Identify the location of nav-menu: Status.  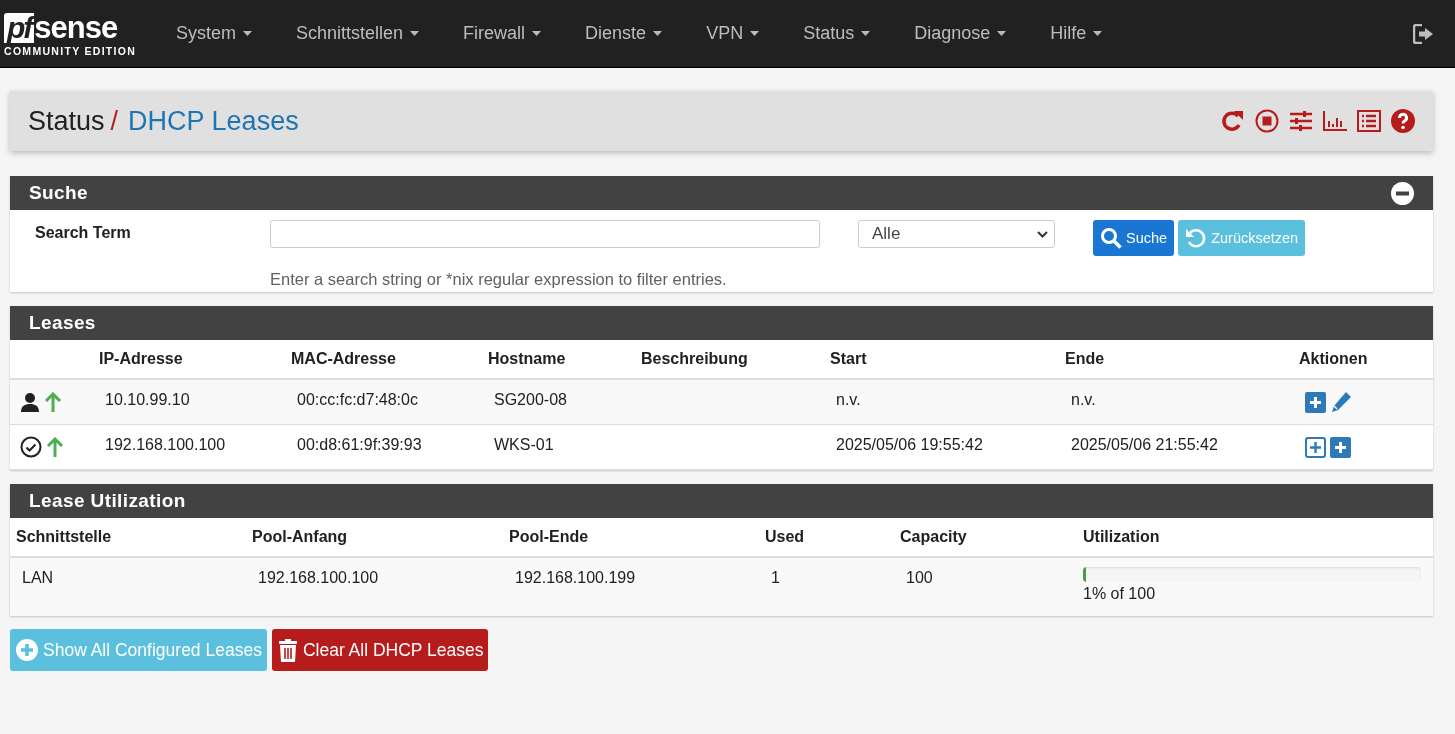
(837, 33).